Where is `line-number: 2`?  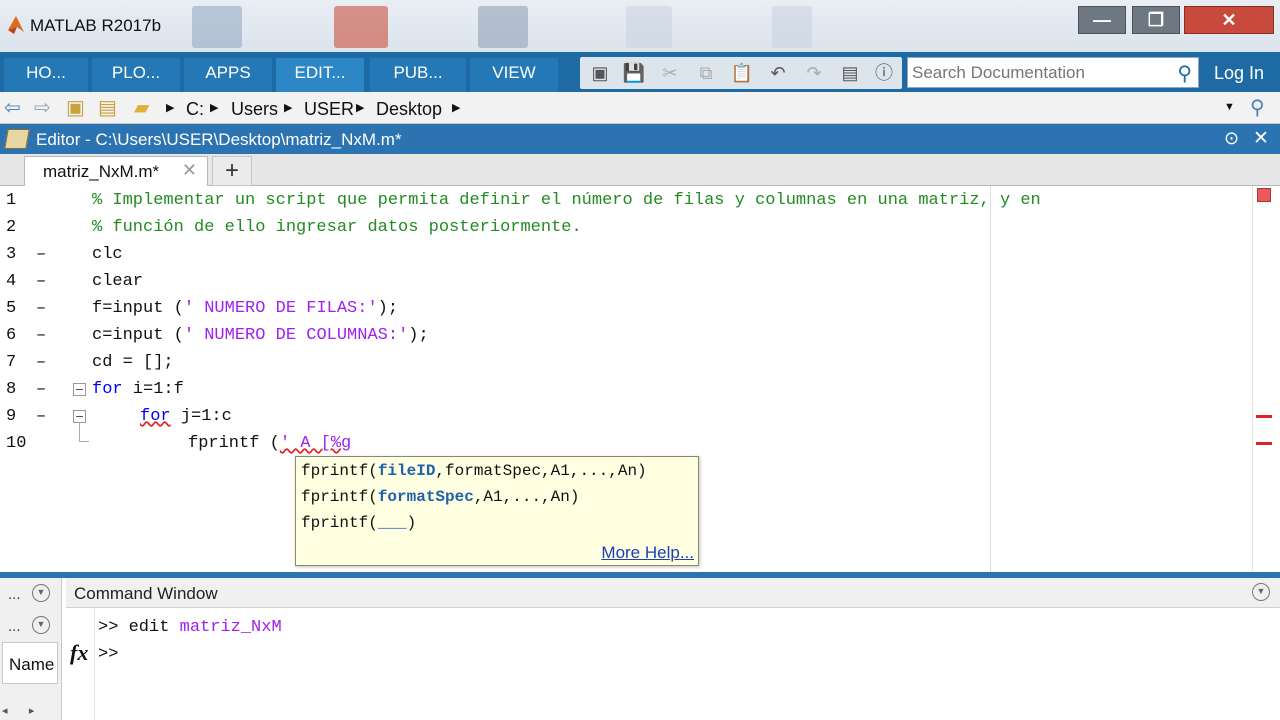 line-number: 2 is located at coordinates (11, 227).